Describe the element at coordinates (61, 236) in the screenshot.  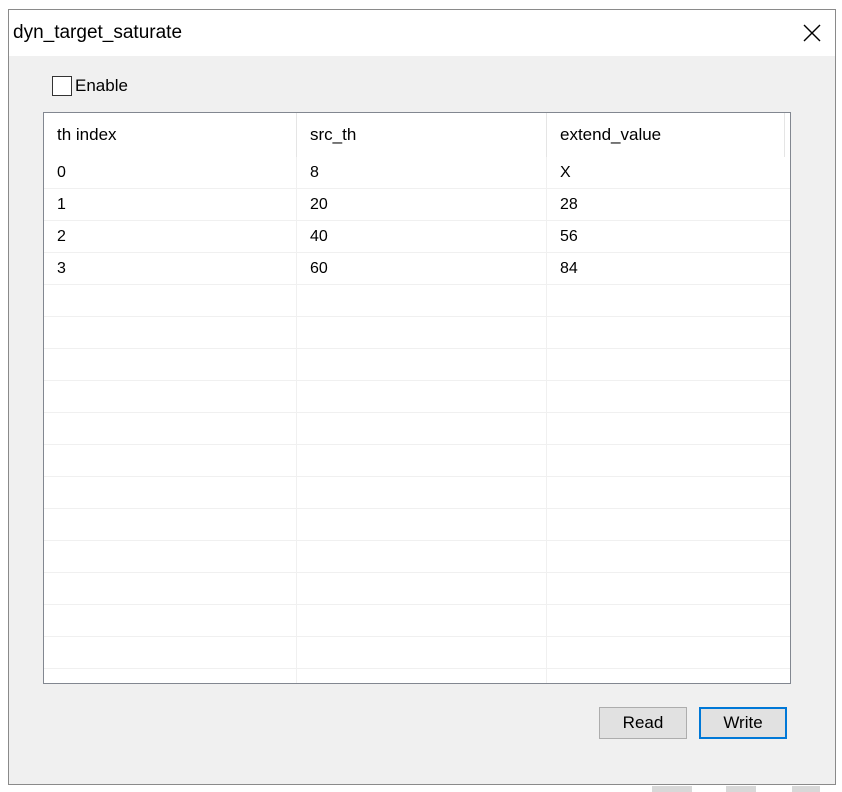
I see `table-cell: 2` at that location.